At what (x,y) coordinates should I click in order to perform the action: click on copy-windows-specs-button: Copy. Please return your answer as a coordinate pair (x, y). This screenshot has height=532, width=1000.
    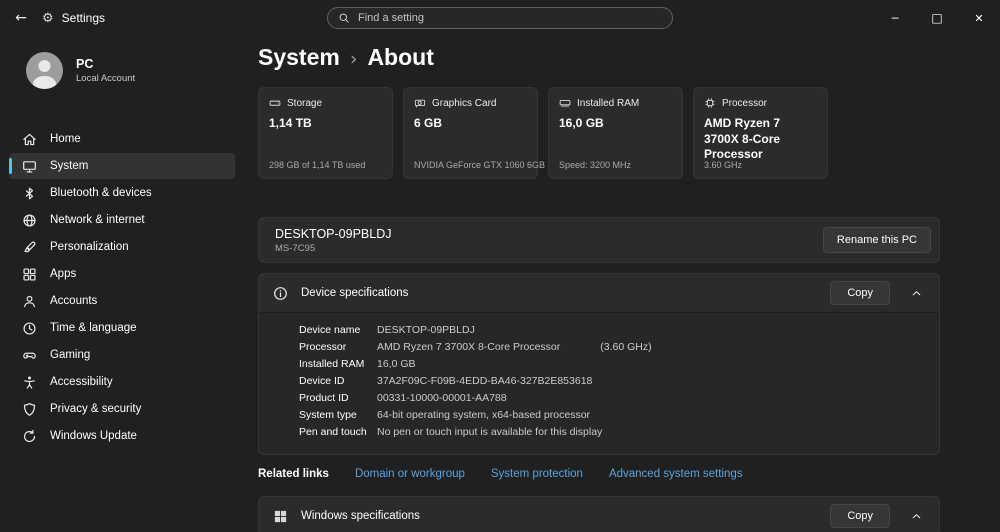
    Looking at the image, I should click on (860, 516).